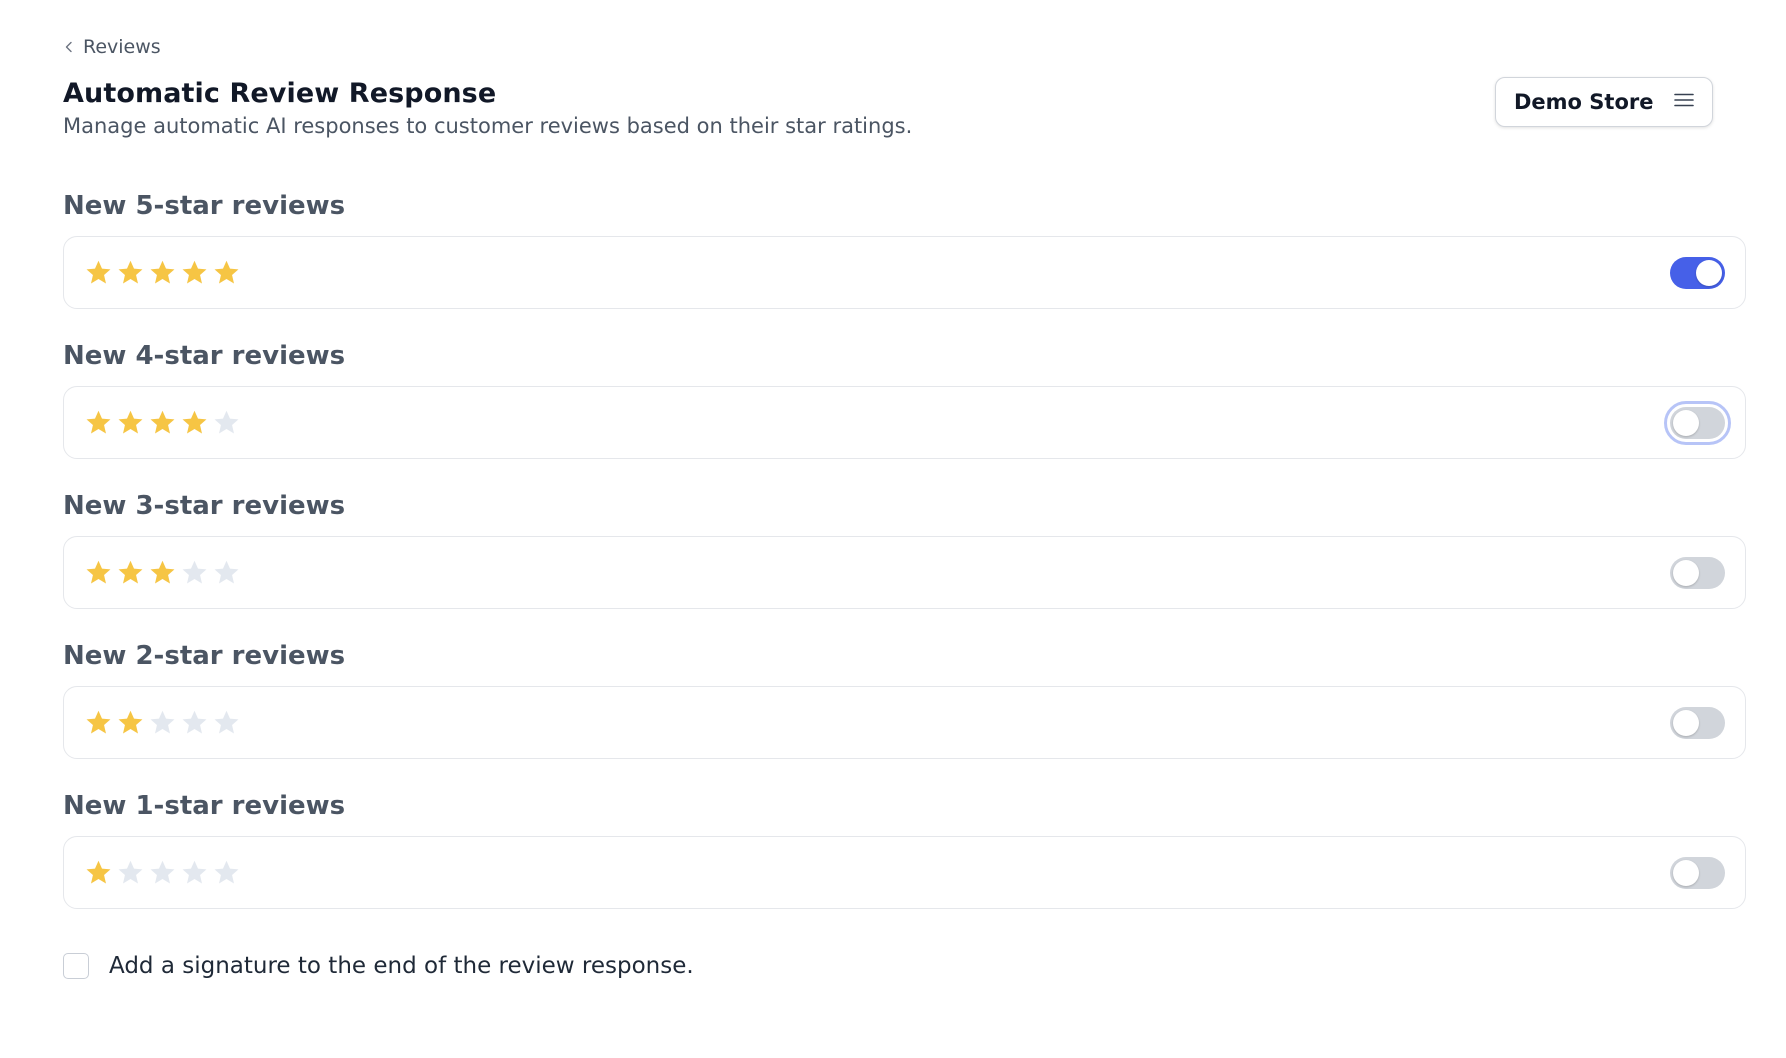 This screenshot has width=1786, height=1058. I want to click on rating-heading: New 4-star reviews, so click(204, 356).